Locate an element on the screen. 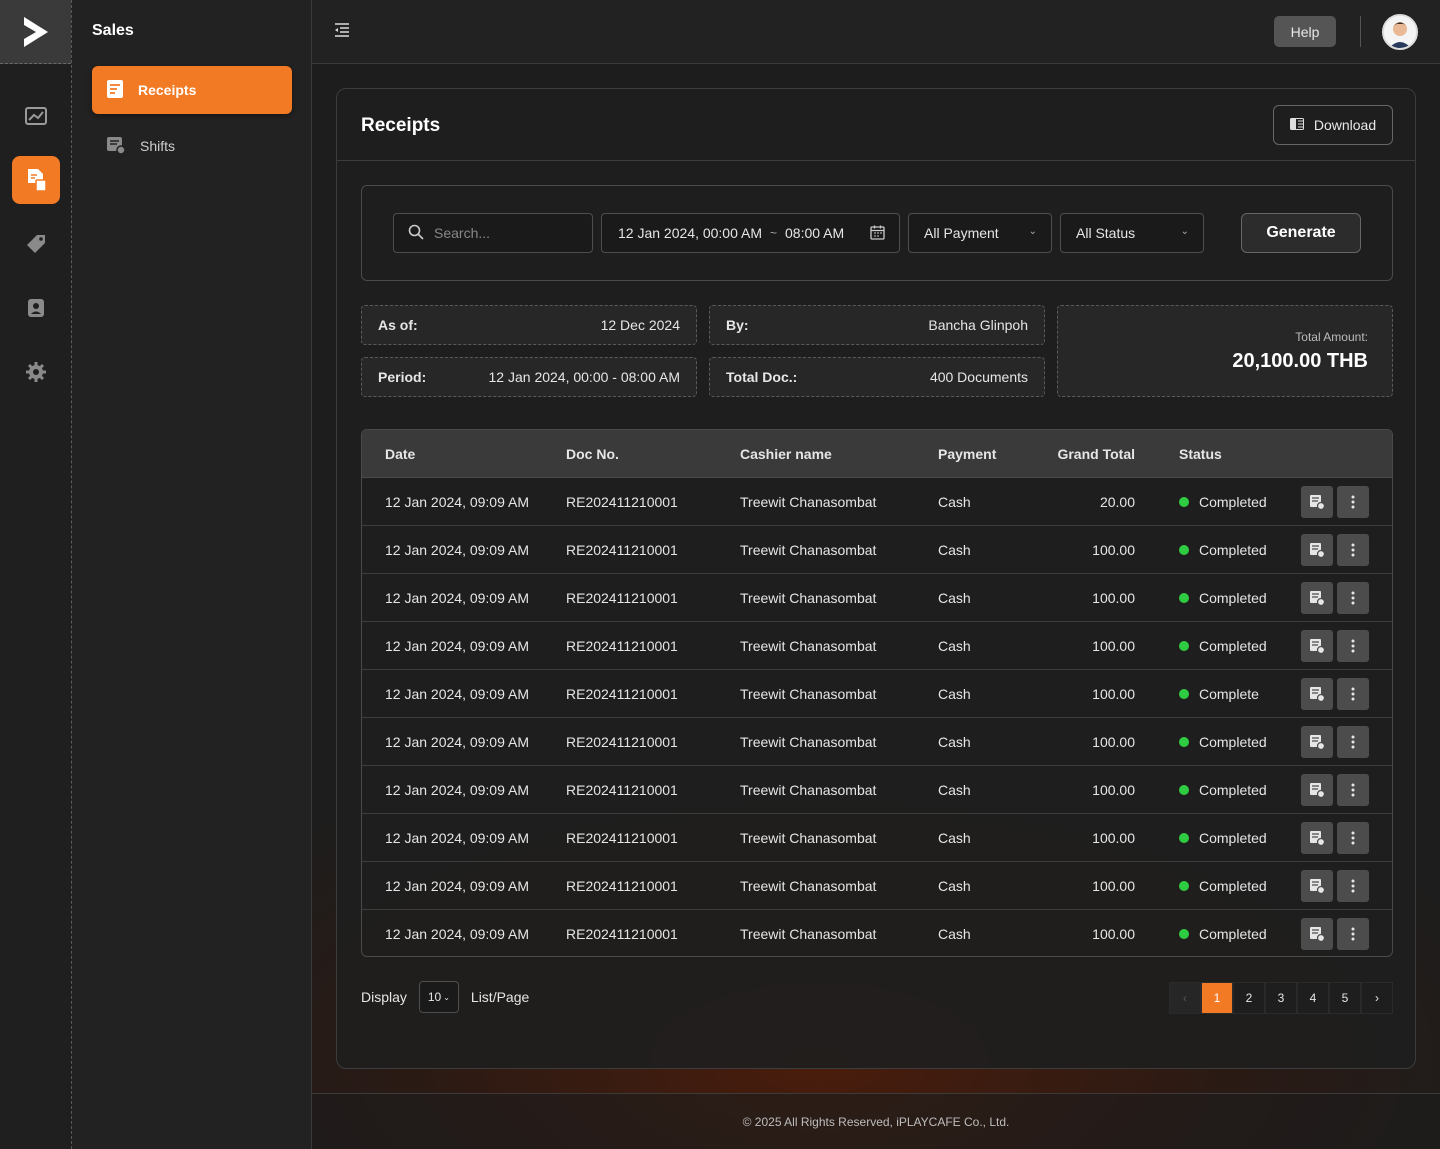 This screenshot has height=1149, width=1440. search-icon is located at coordinates (416, 233).